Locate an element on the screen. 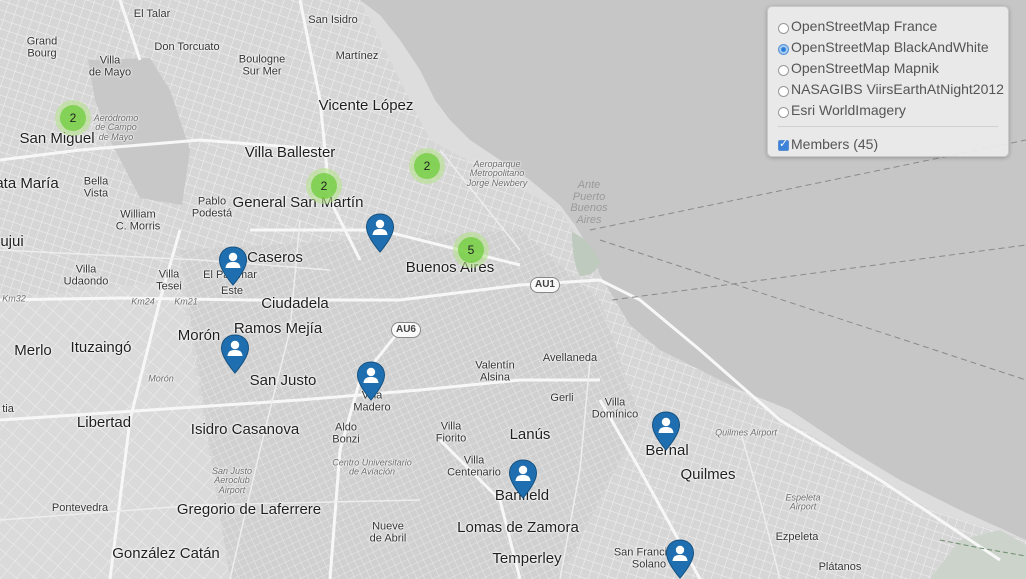 This screenshot has width=1026, height=579. place-label: Ituzaingó is located at coordinates (101, 348).